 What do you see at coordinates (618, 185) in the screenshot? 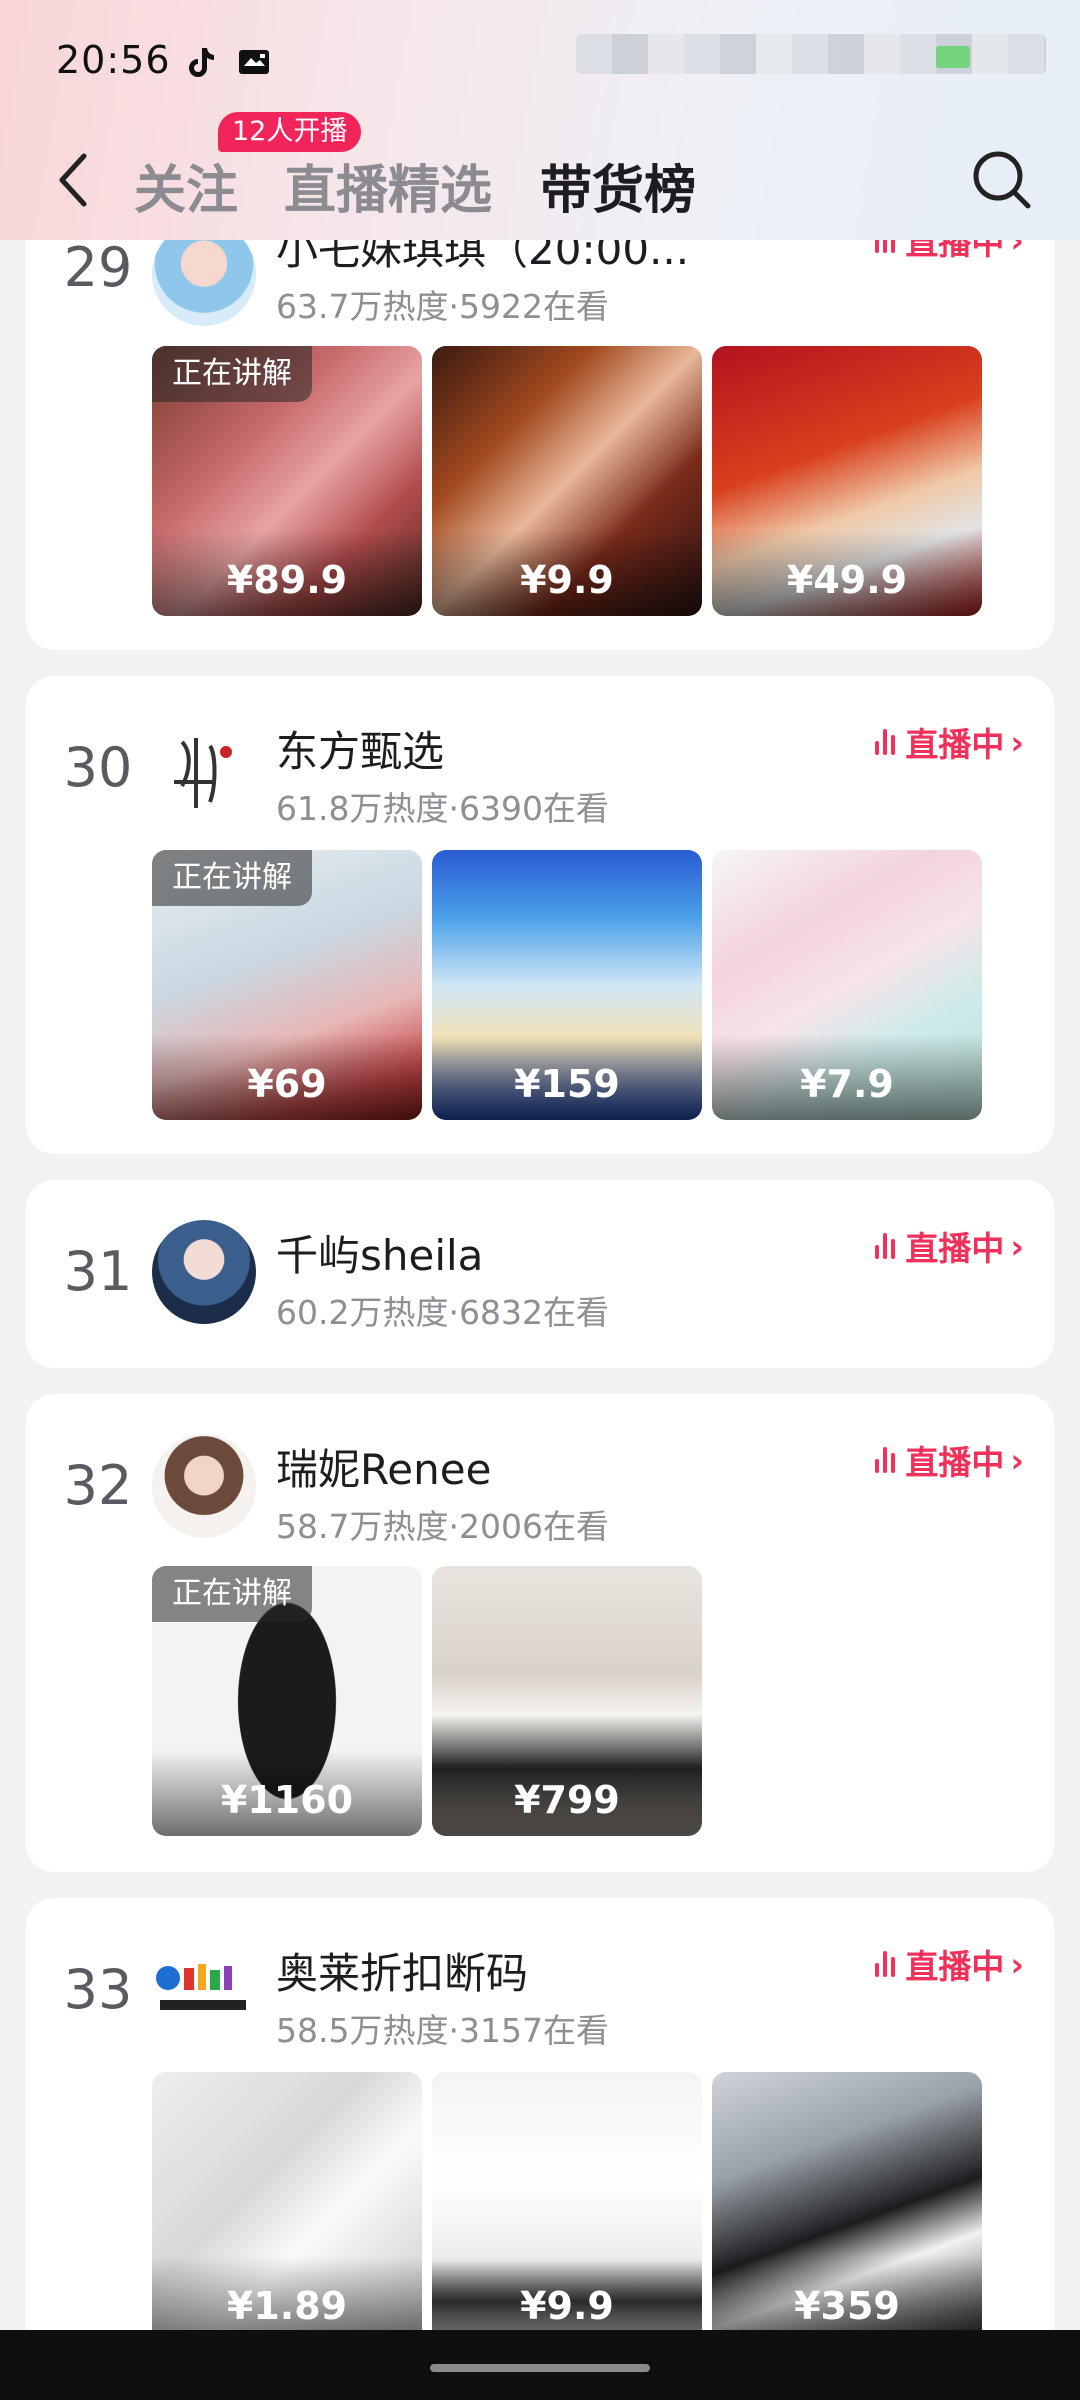
I see `tab-sales-ranking: 带货榜` at bounding box center [618, 185].